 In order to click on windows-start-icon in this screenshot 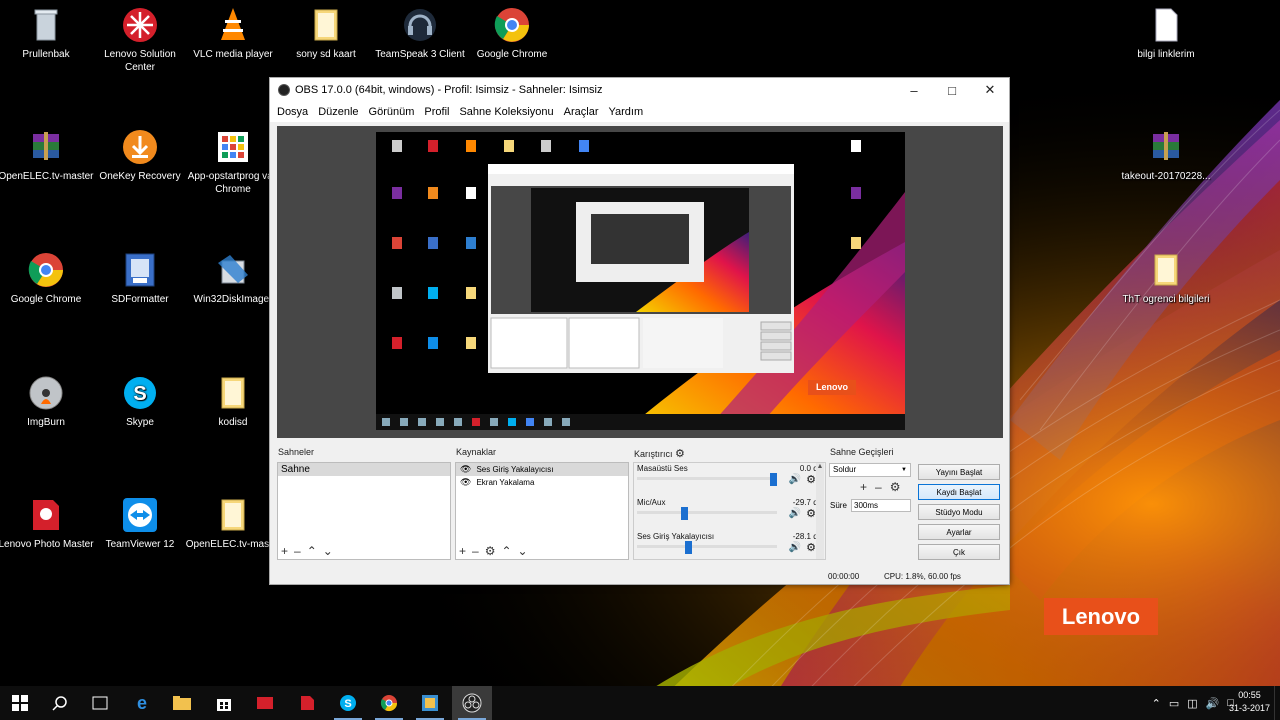, I will do `click(20, 703)`.